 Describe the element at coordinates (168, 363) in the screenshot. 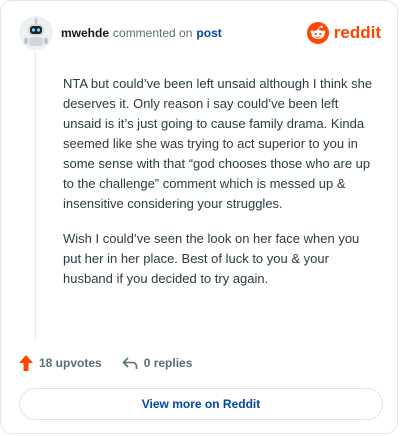

I see `reply-count: 0 replies` at that location.